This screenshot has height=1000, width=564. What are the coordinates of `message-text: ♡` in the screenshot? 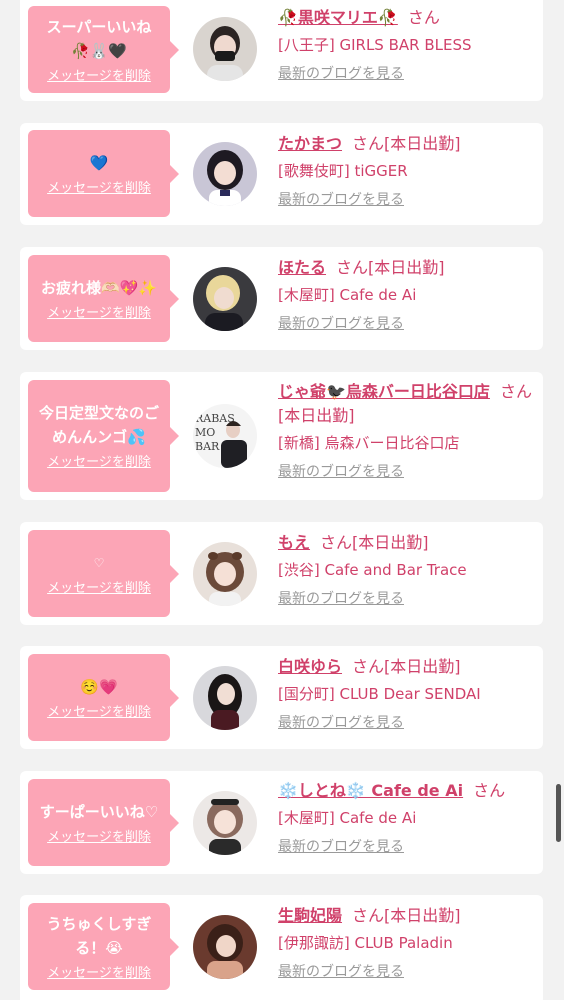 It's located at (99, 562).